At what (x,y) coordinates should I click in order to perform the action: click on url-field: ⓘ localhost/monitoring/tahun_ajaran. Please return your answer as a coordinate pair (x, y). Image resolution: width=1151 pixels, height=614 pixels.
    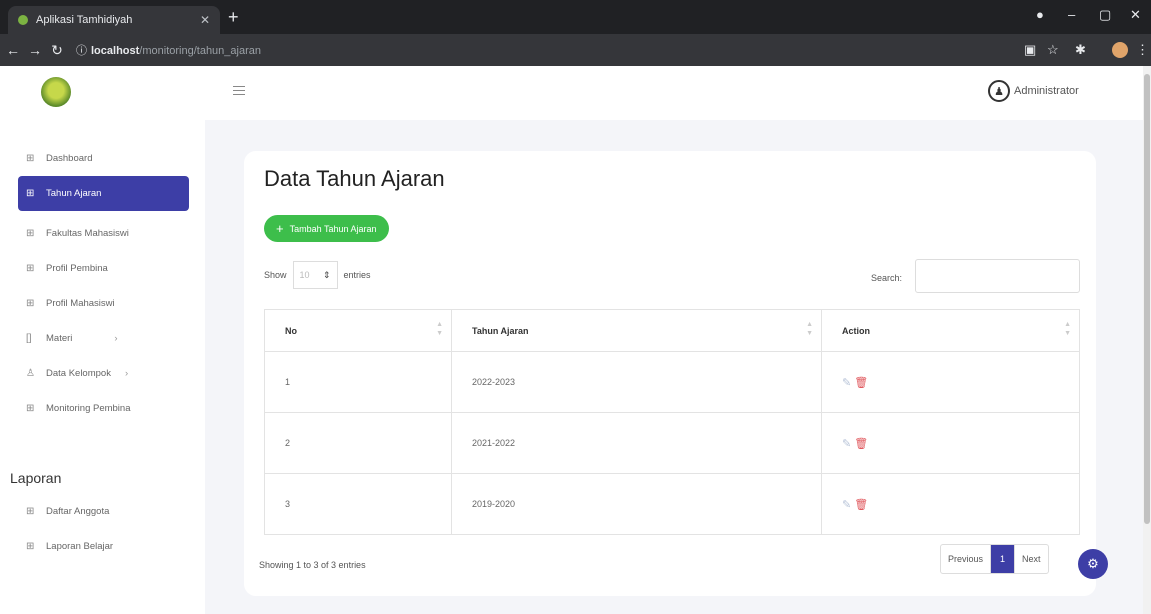
    Looking at the image, I should click on (168, 50).